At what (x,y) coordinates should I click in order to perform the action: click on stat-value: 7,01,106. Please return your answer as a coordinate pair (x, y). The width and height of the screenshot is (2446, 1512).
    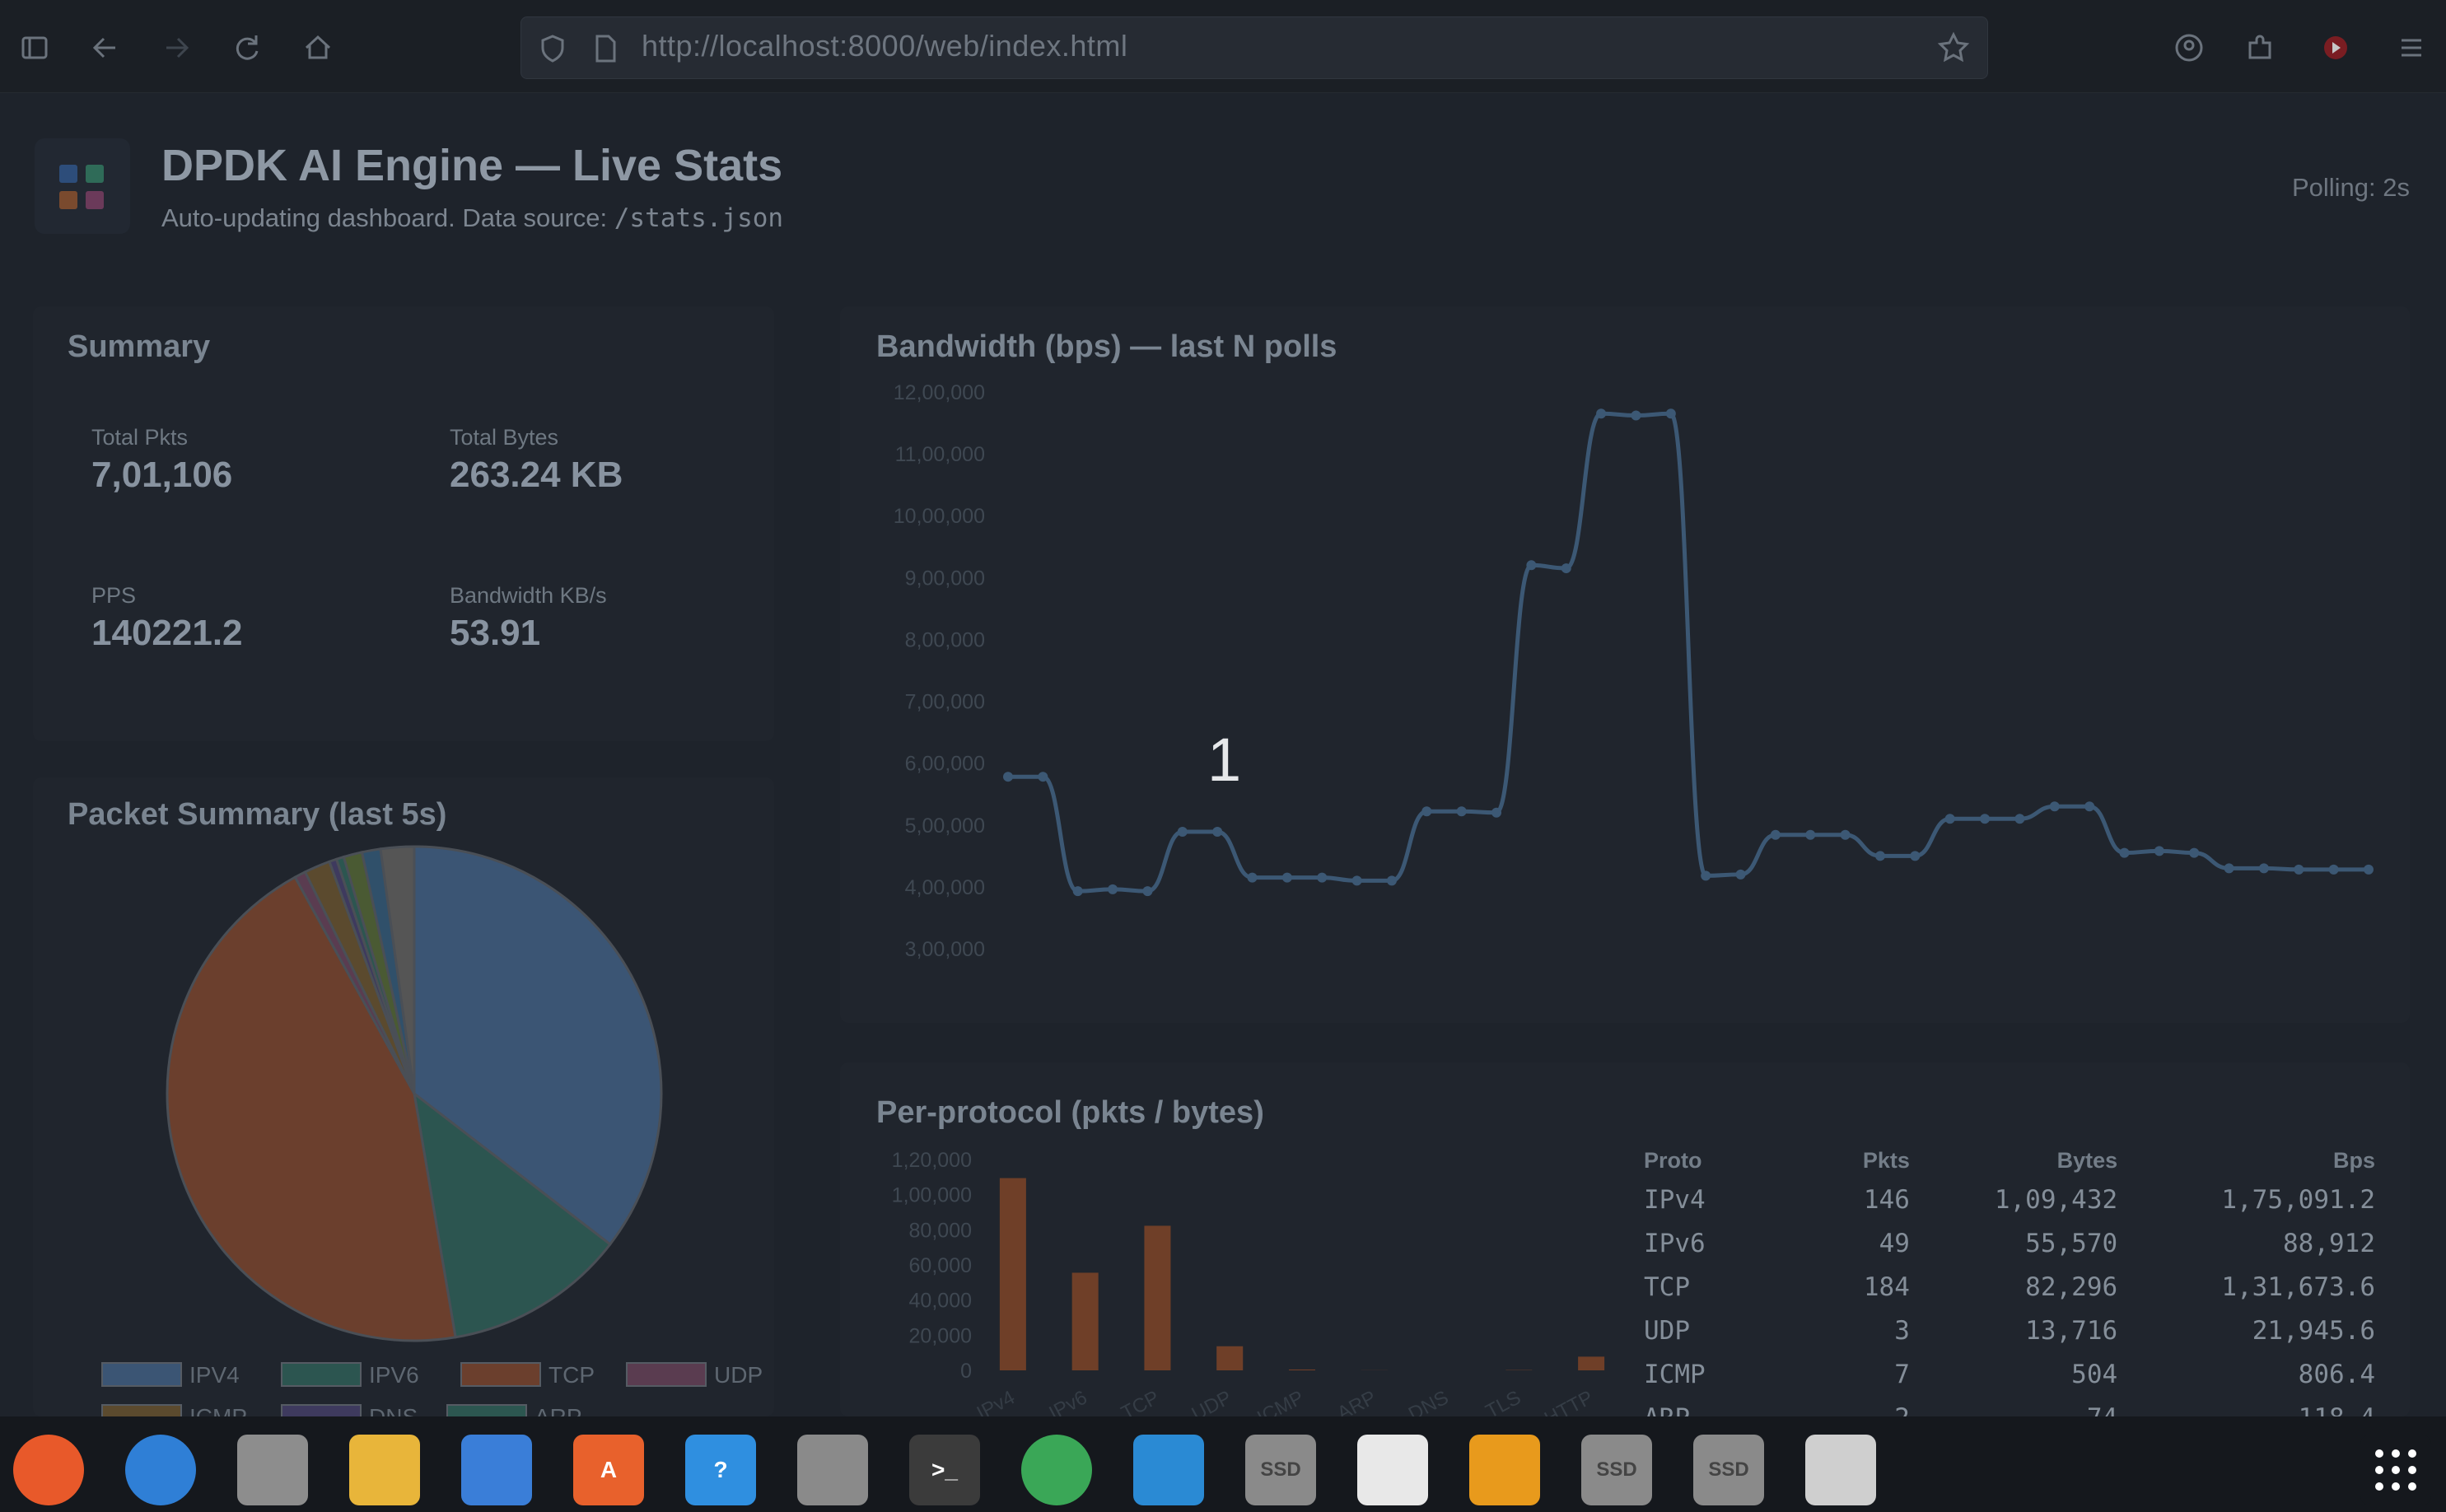
    Looking at the image, I should click on (162, 475).